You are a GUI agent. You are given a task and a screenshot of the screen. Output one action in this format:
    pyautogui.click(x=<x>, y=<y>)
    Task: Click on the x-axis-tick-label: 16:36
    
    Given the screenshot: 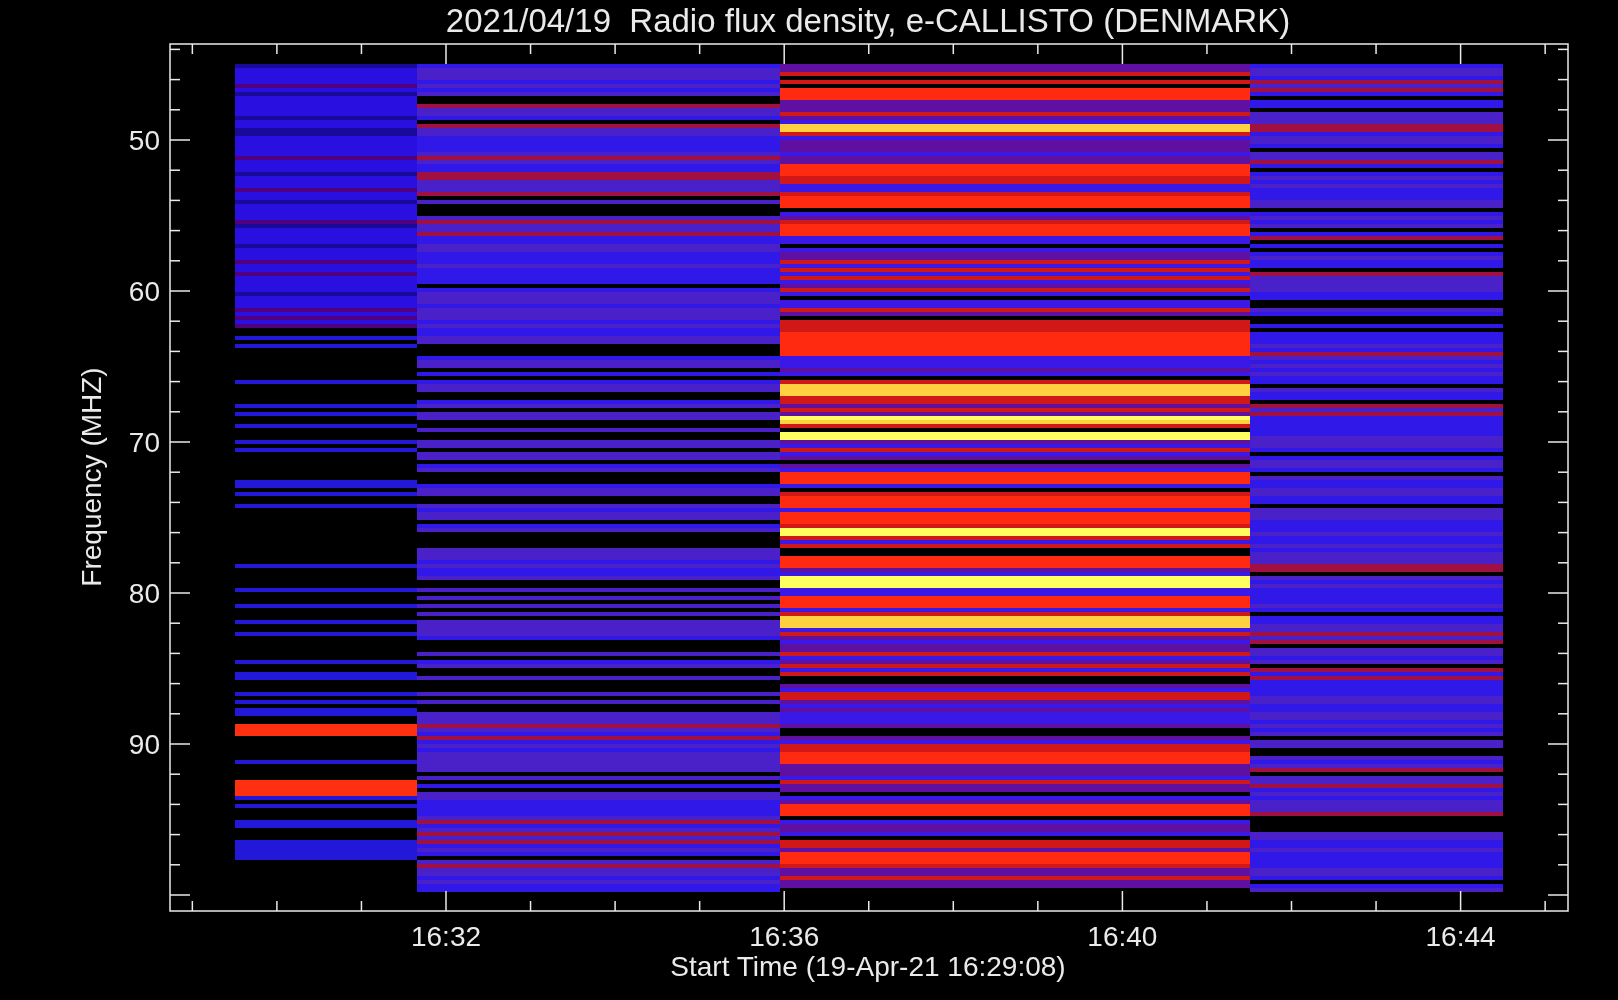 What is the action you would take?
    pyautogui.click(x=784, y=936)
    